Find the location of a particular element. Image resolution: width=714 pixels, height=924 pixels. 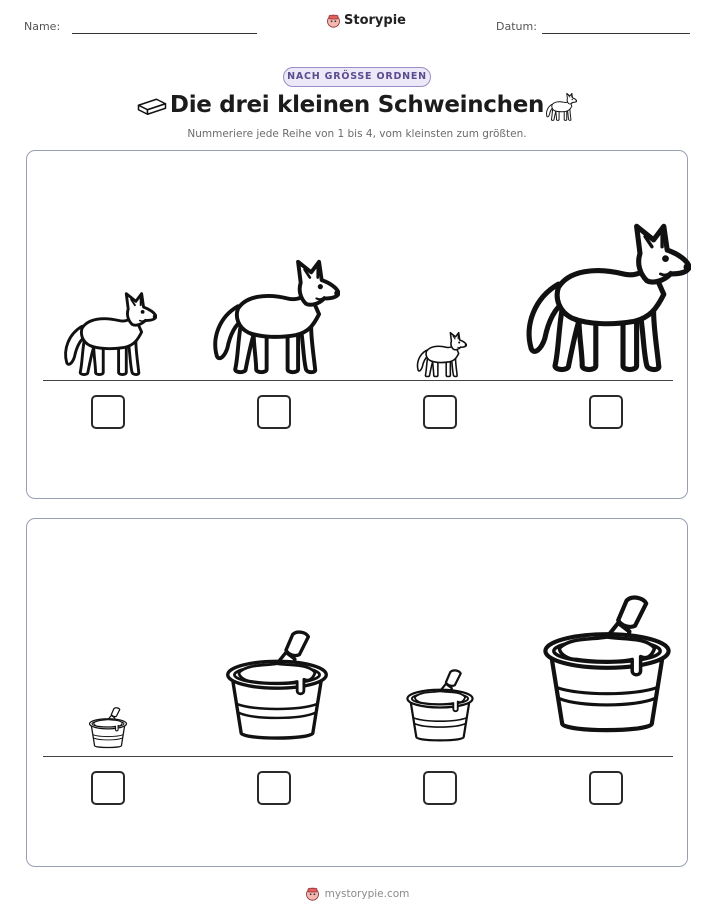

date-label: Datum: is located at coordinates (516, 26).